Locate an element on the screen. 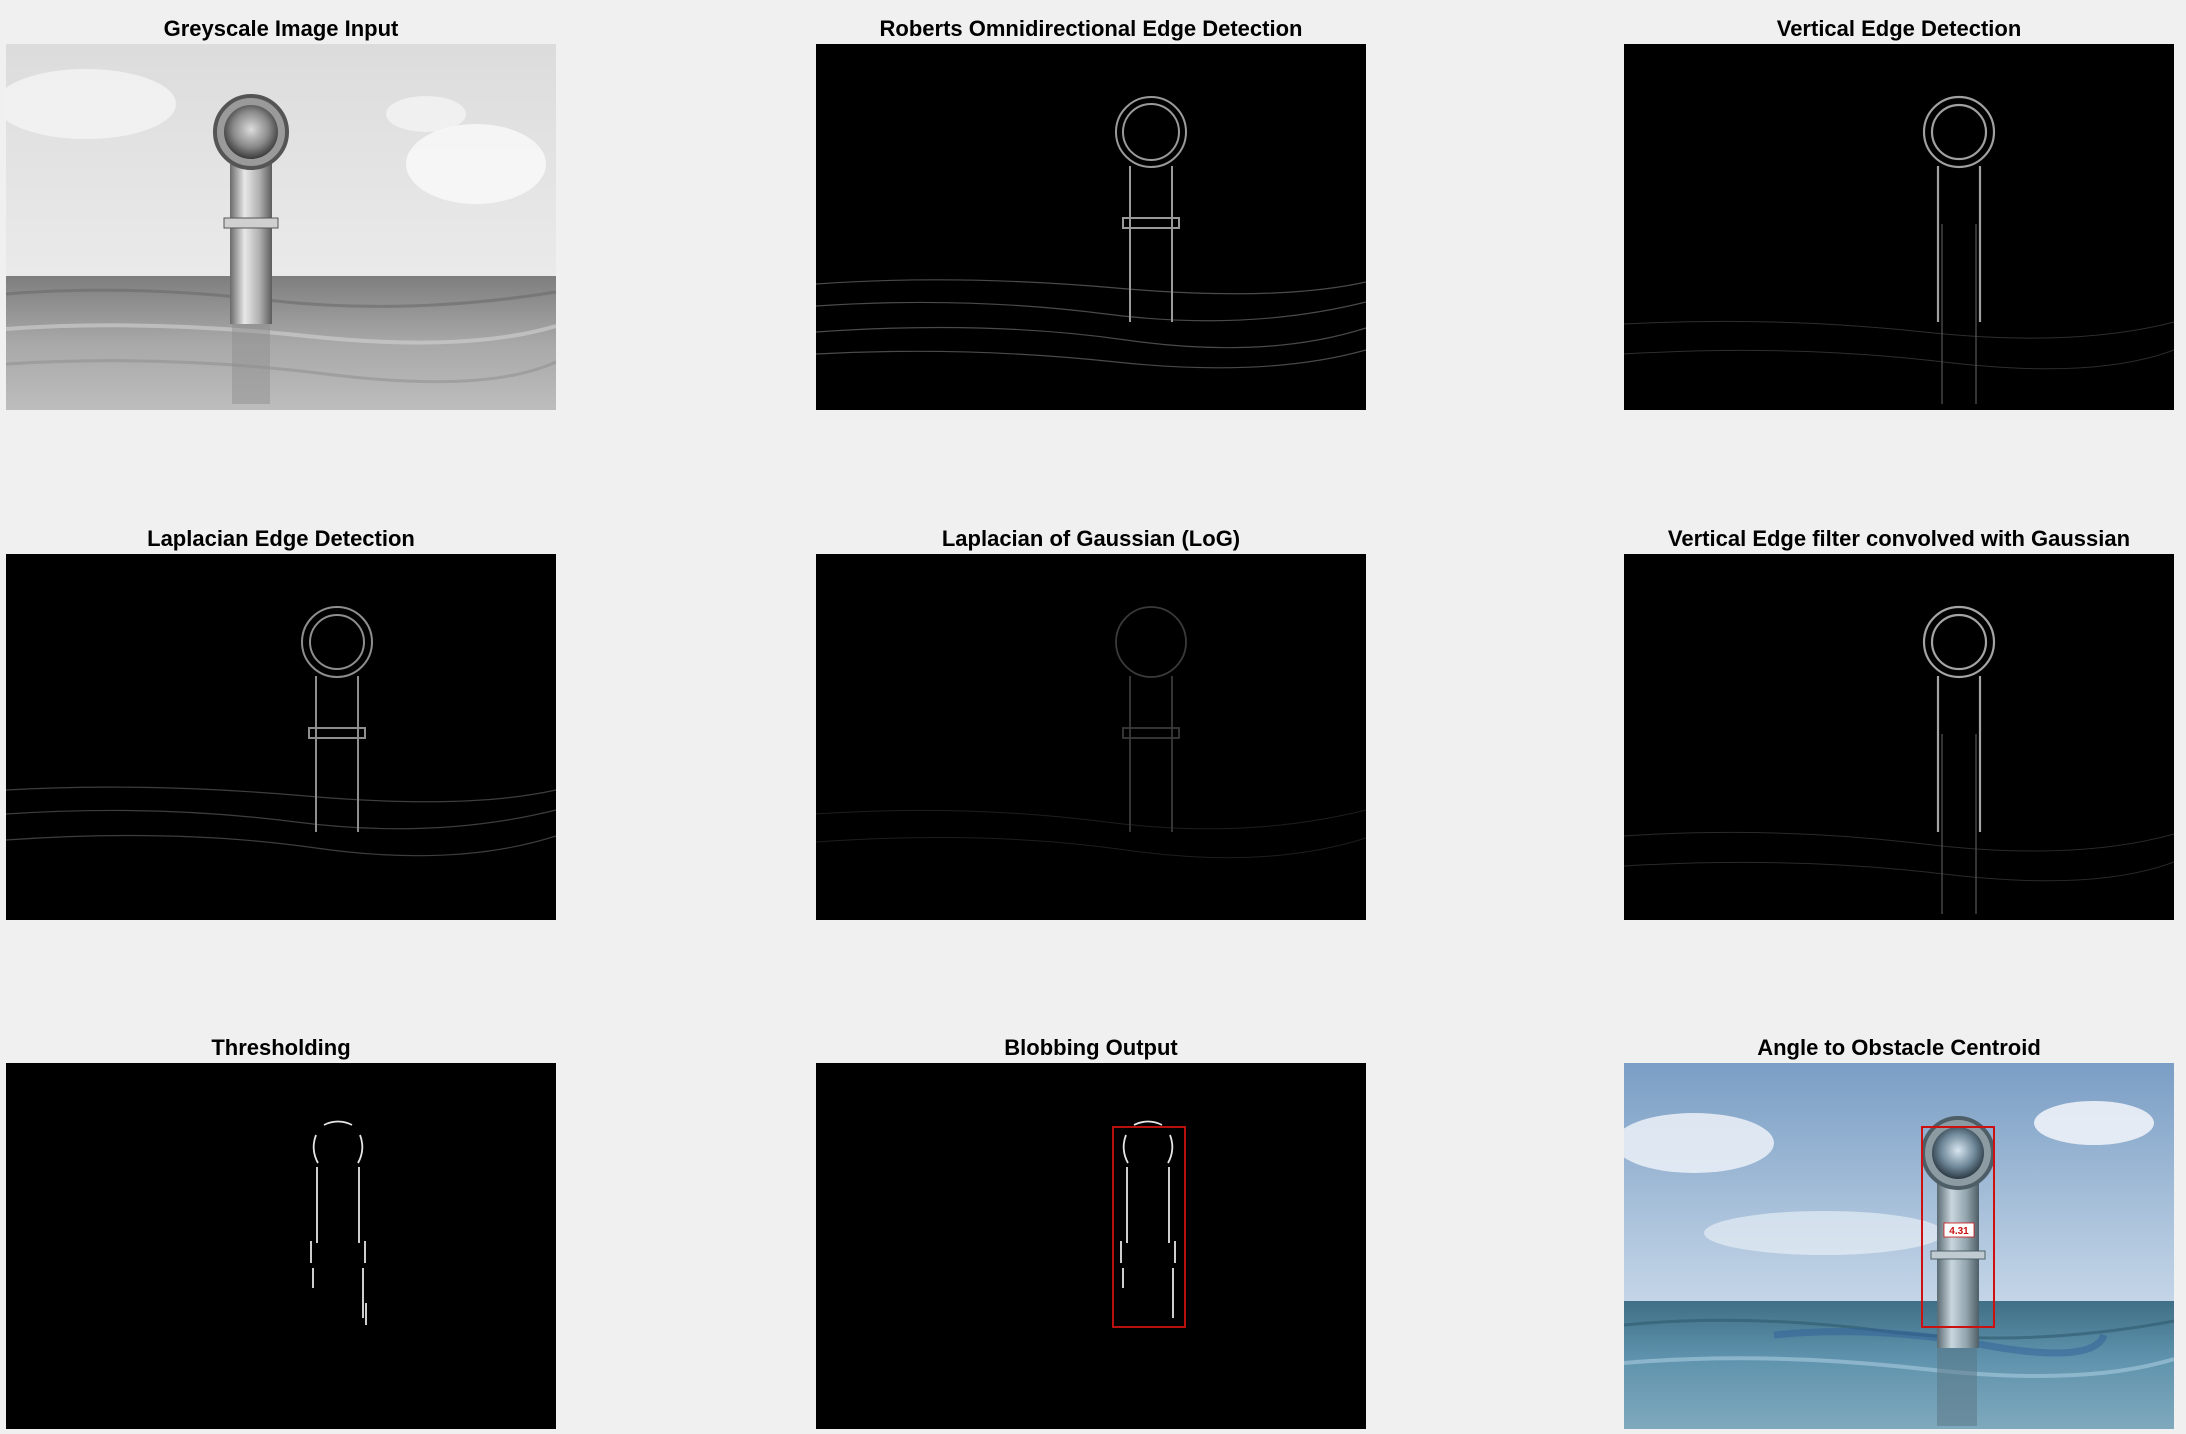  log-image is located at coordinates (1091, 737).